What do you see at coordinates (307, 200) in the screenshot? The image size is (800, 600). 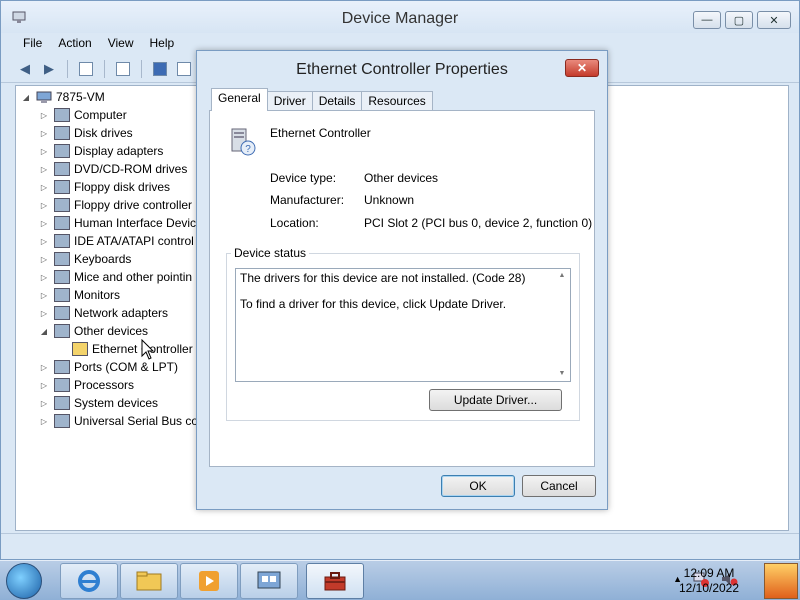 I see `manufacturer-label: Manufacturer:` at bounding box center [307, 200].